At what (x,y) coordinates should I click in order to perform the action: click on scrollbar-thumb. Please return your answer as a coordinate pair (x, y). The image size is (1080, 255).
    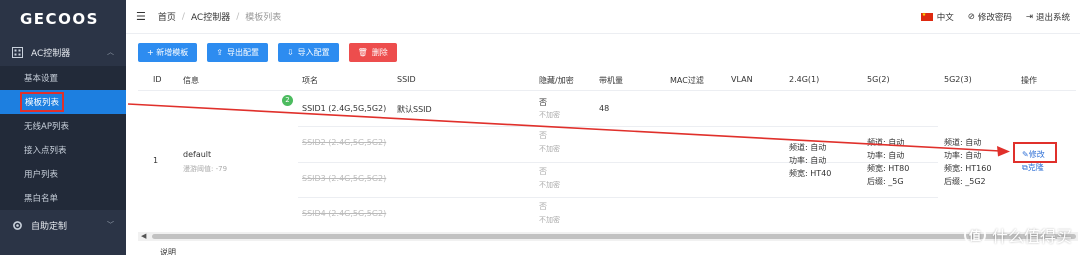
    Looking at the image, I should click on (614, 236).